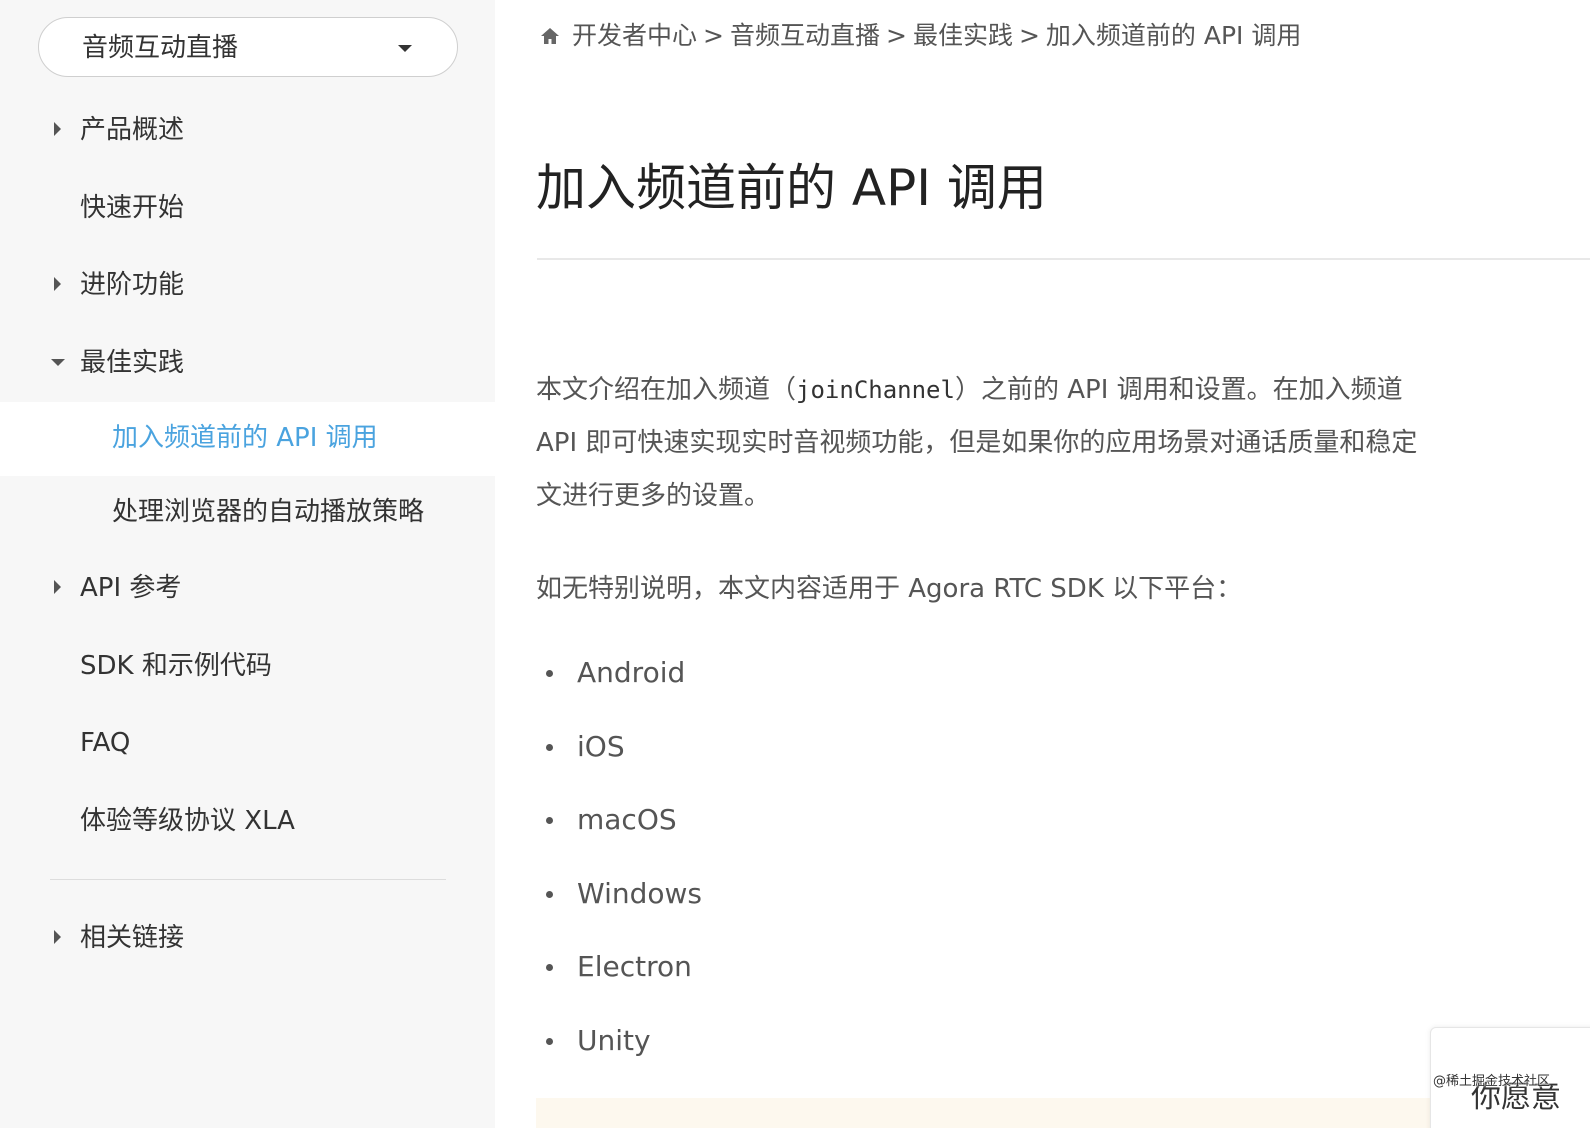 The image size is (1590, 1128). Describe the element at coordinates (550, 36) in the screenshot. I see `home-icon` at that location.